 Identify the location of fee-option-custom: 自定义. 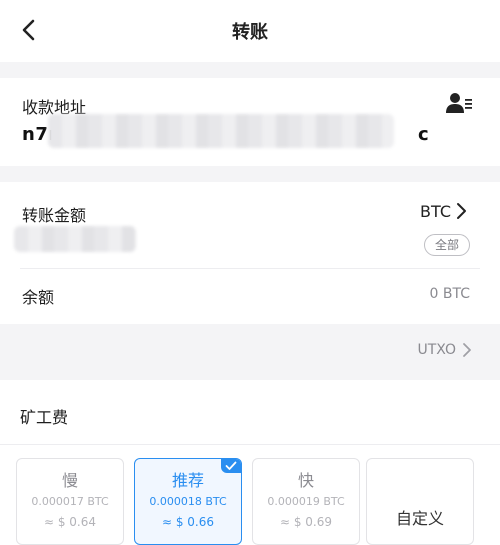
(420, 501).